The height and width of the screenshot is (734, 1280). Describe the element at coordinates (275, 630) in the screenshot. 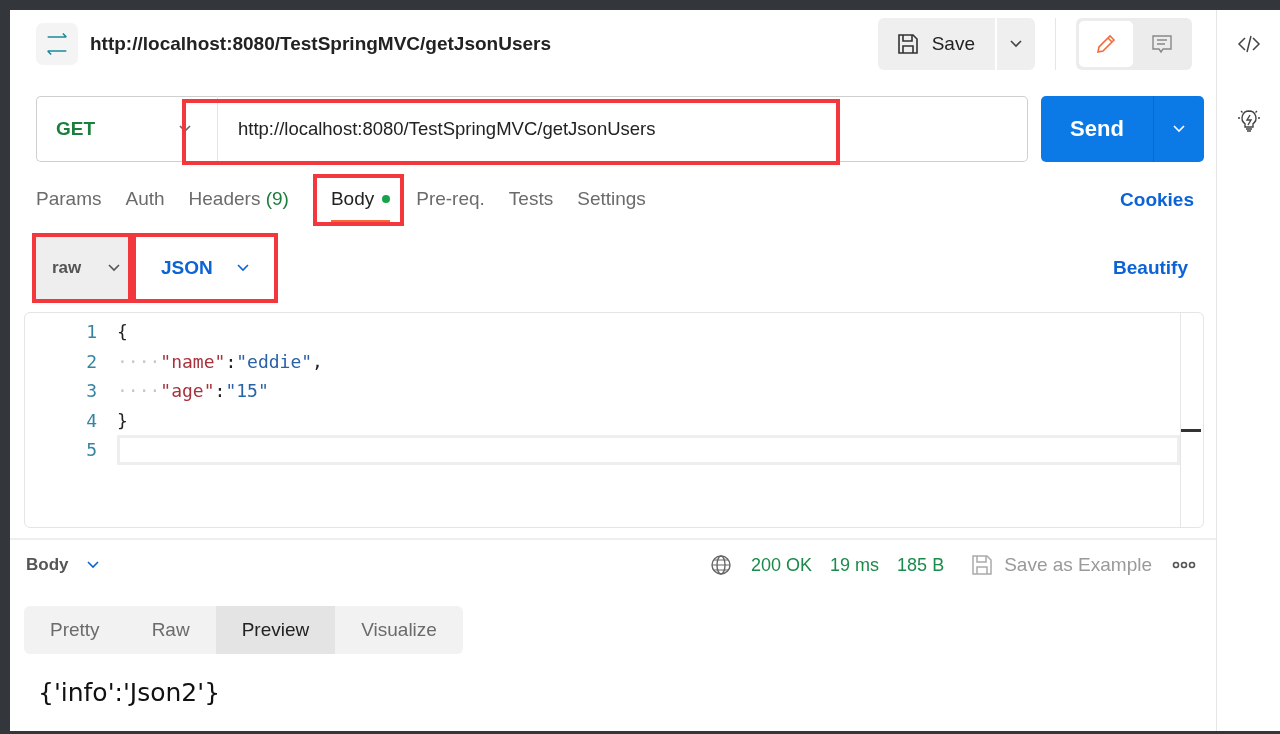

I see `view-tab: Preview` at that location.